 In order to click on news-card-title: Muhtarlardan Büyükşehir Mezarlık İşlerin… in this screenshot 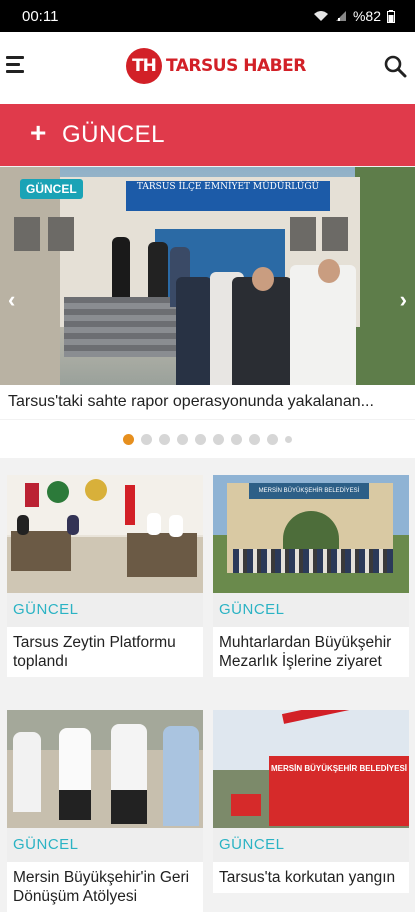, I will do `click(311, 652)`.